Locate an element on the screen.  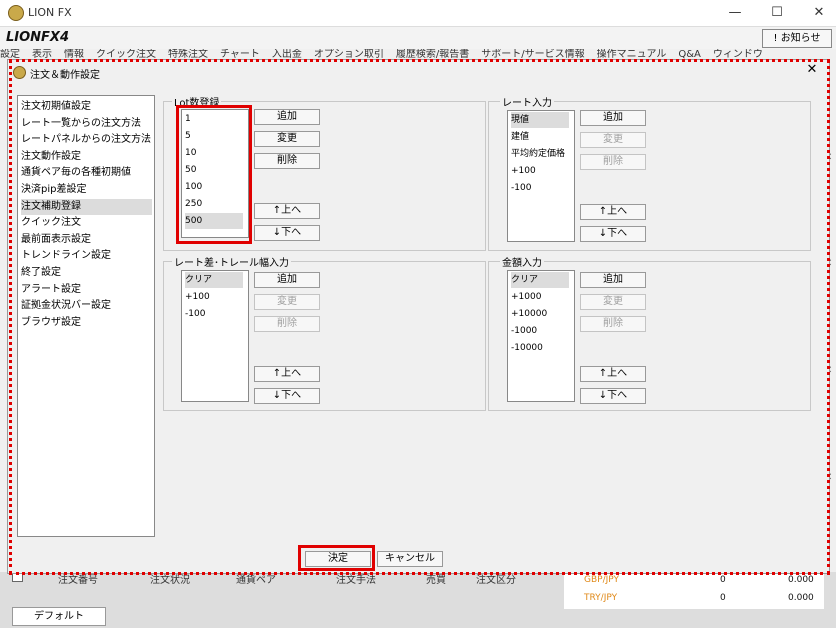
lion-logo-icon is located at coordinates (16, 13).